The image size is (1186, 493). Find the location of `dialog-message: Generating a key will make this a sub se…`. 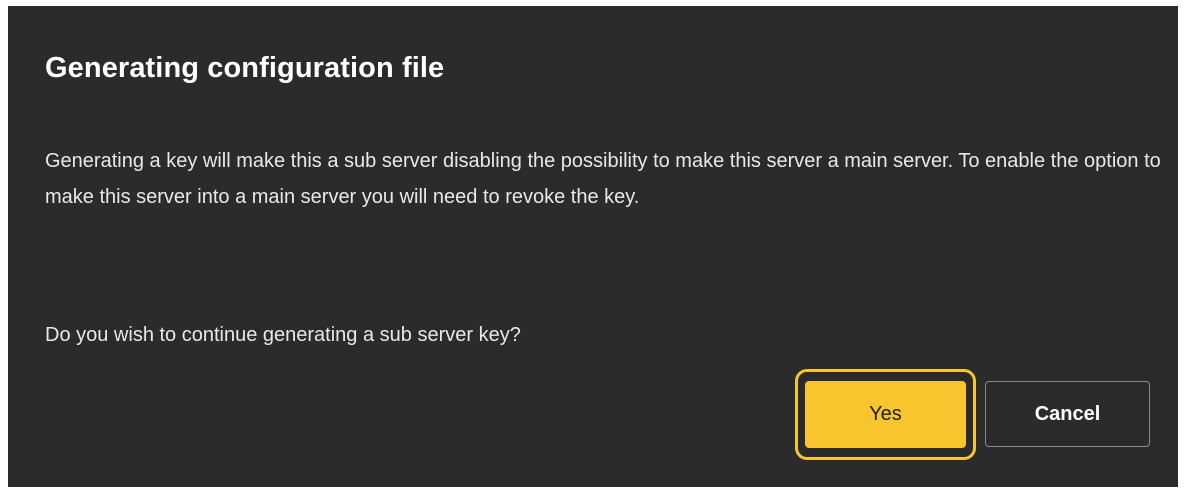

dialog-message: Generating a key will make this a sub se… is located at coordinates (603, 179).